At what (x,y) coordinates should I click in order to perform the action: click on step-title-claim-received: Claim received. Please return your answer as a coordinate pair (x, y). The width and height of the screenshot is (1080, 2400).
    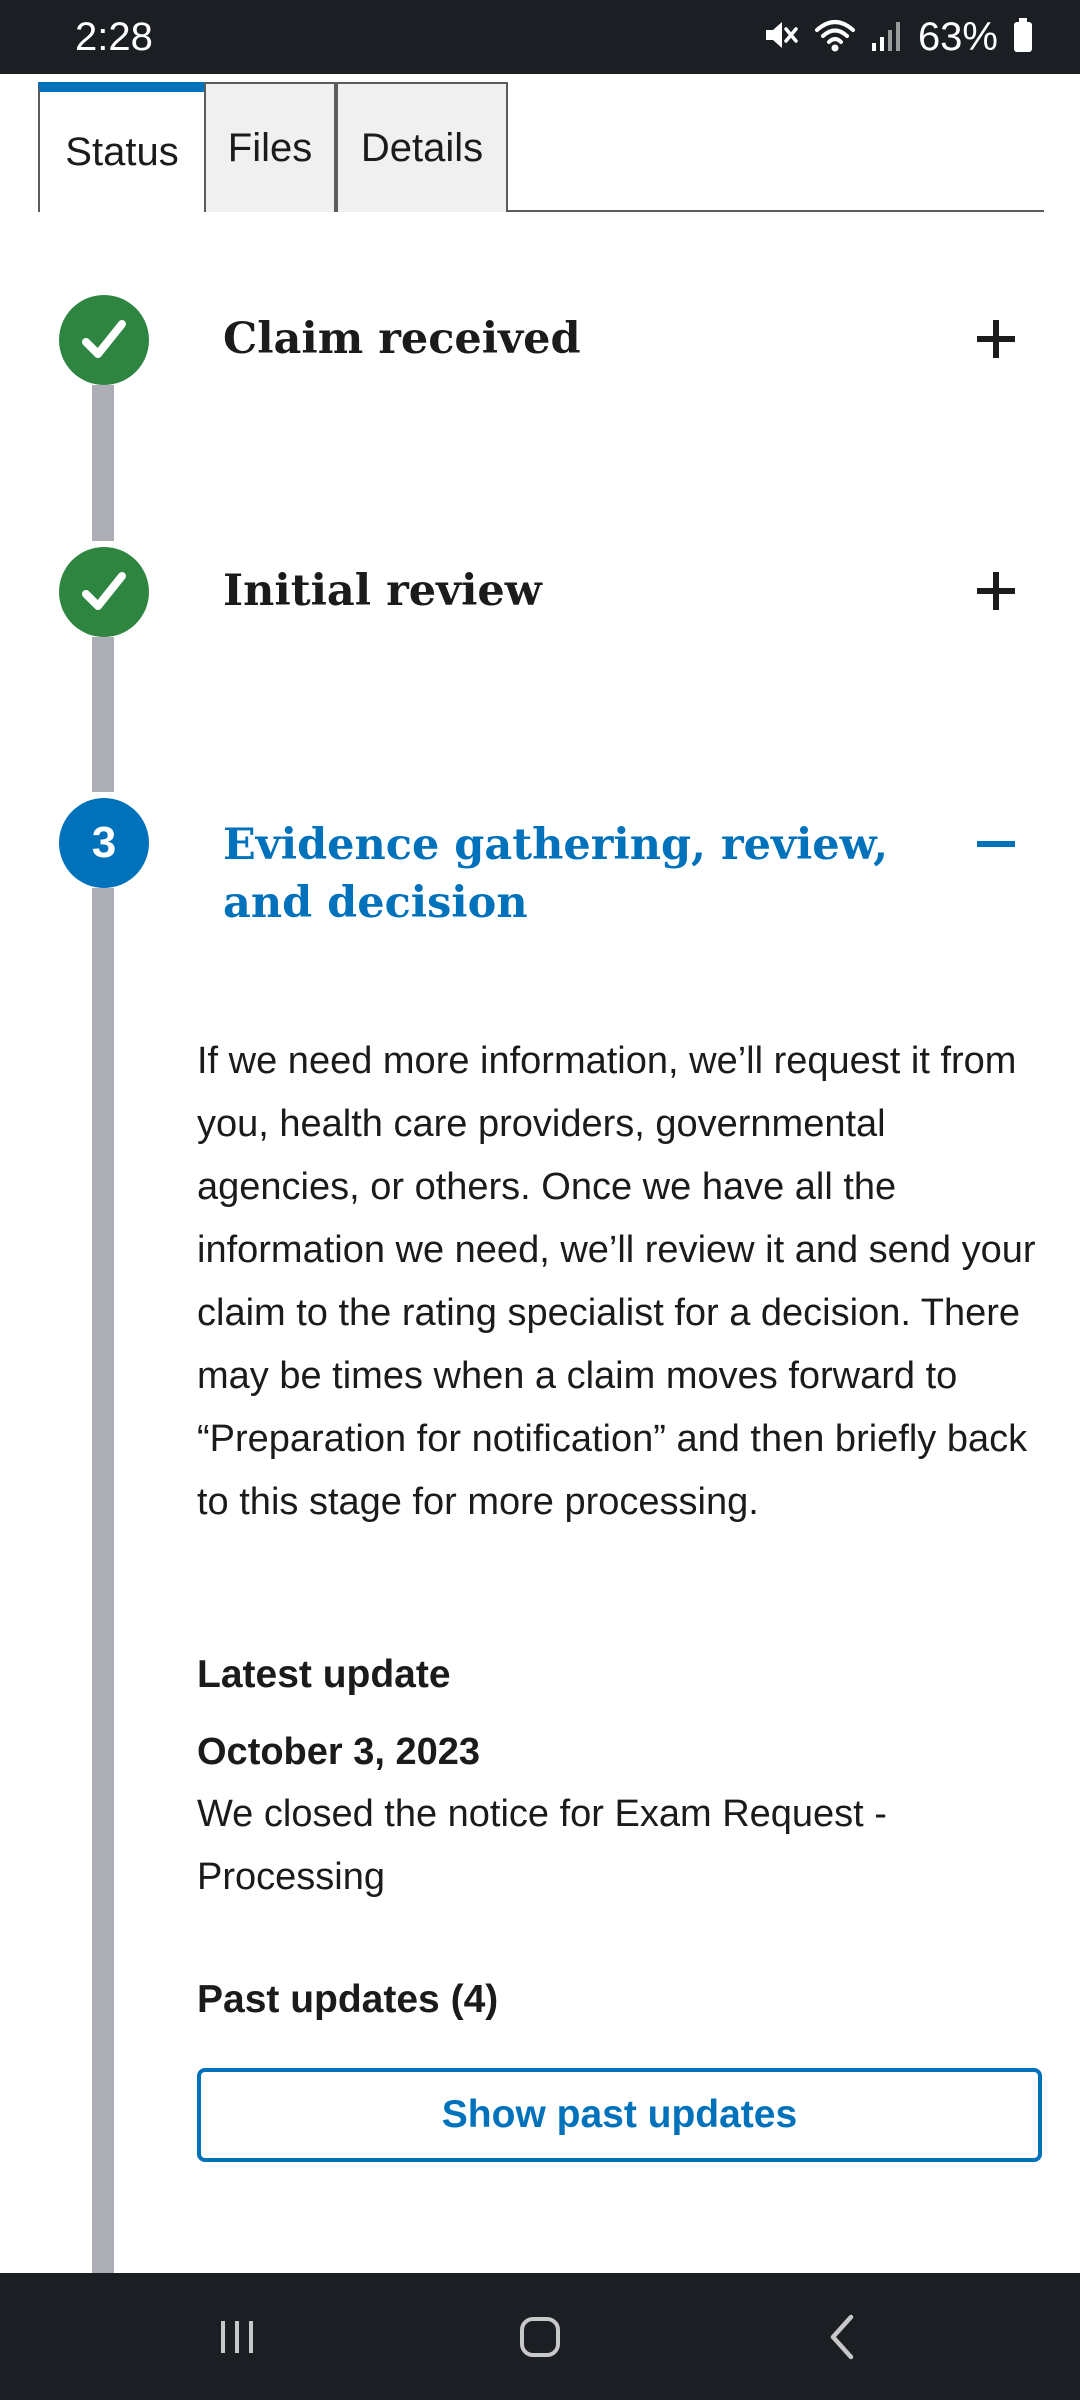
    Looking at the image, I should click on (402, 339).